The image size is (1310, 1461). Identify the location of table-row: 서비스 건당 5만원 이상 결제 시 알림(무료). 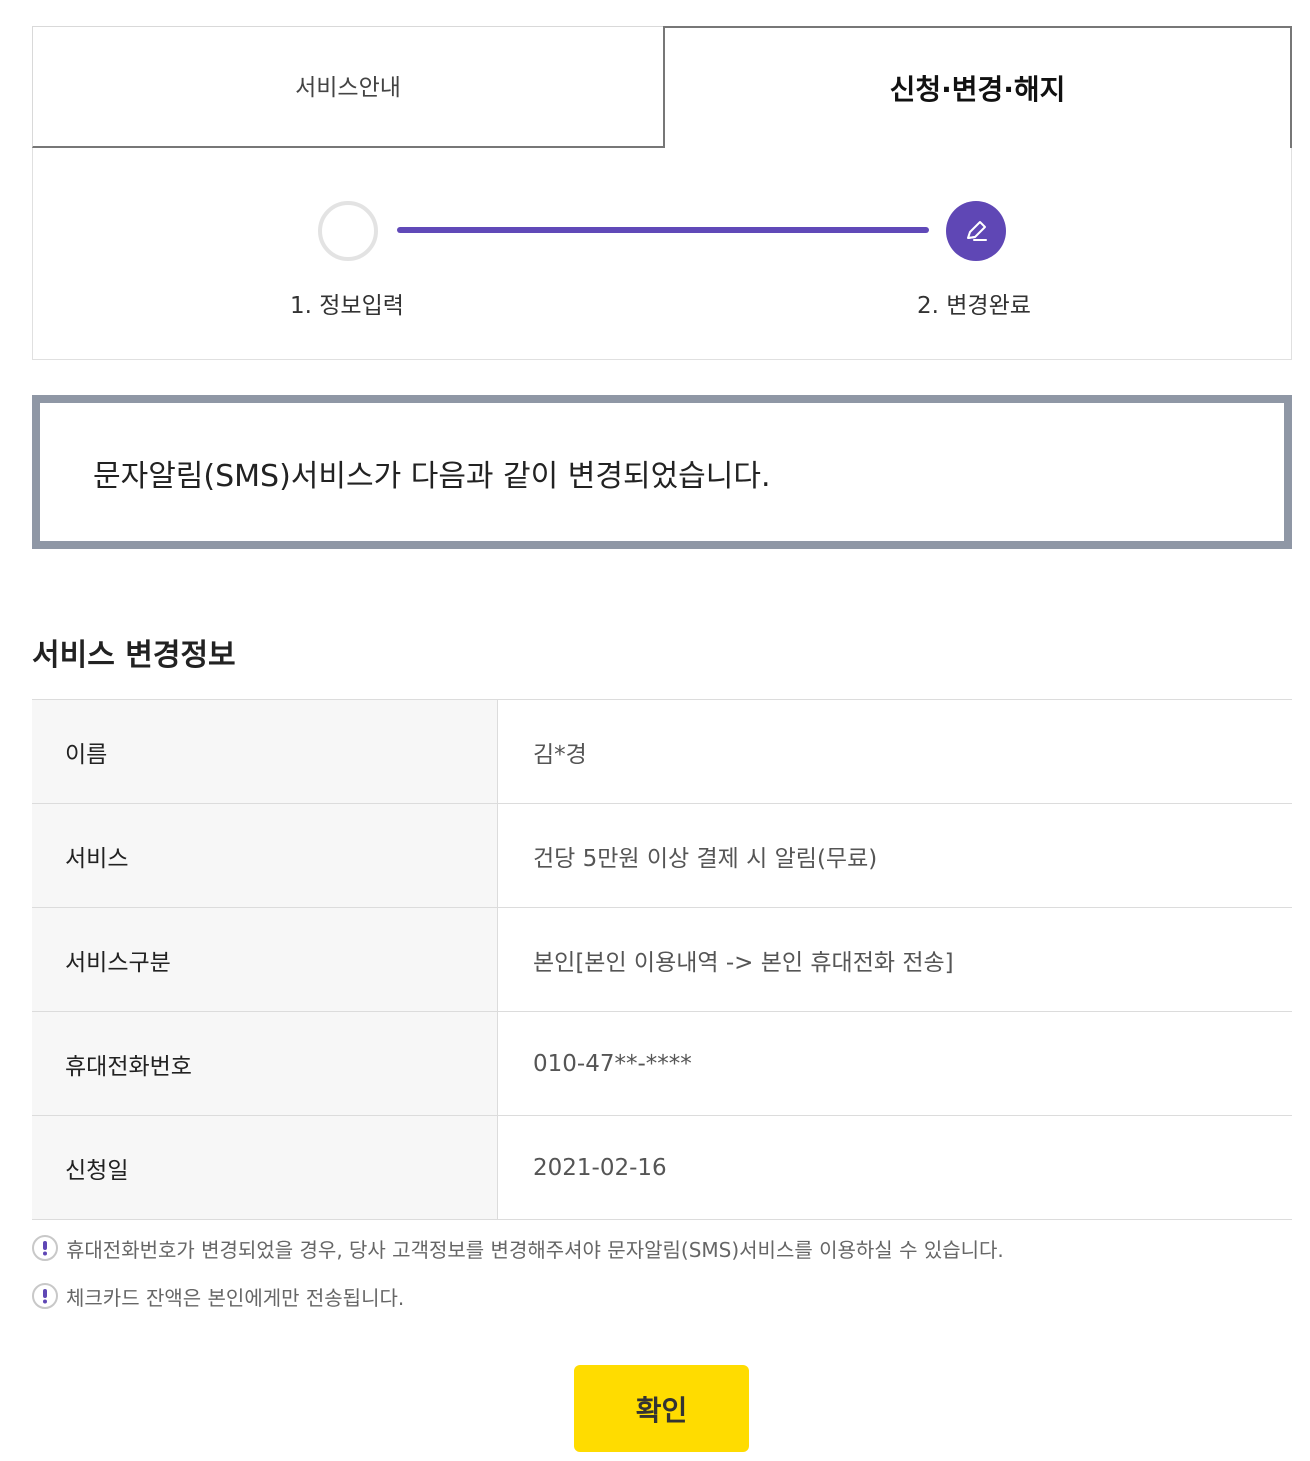
(662, 856).